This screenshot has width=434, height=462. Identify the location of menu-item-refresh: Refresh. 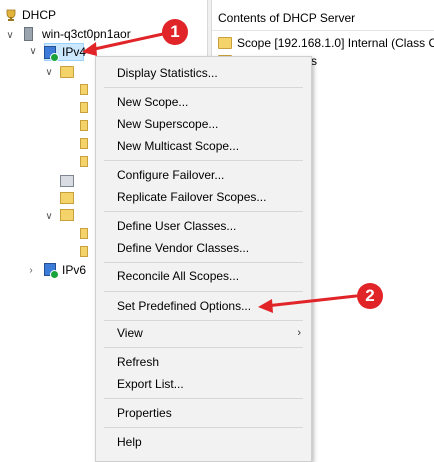
(203, 362).